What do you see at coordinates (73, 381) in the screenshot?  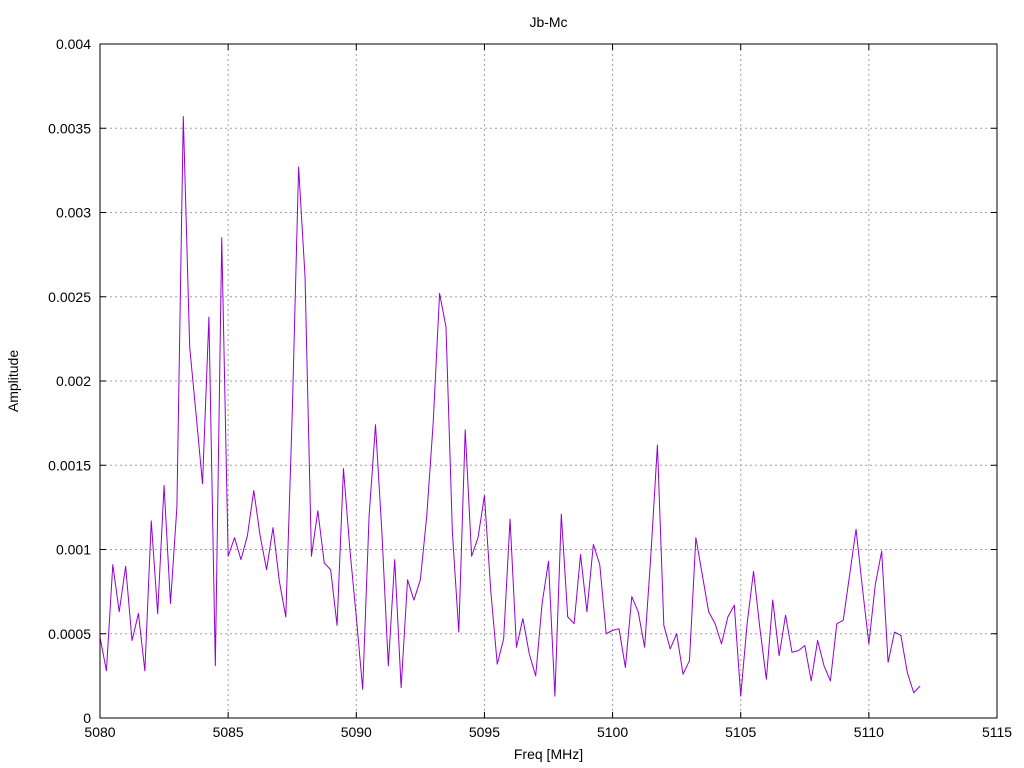 I see `y-tick-label: 0.002` at bounding box center [73, 381].